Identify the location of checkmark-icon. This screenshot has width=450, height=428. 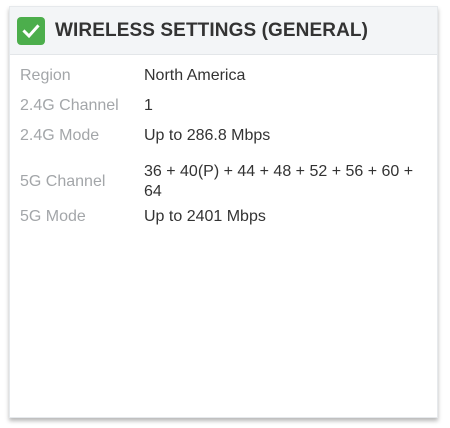
(31, 30).